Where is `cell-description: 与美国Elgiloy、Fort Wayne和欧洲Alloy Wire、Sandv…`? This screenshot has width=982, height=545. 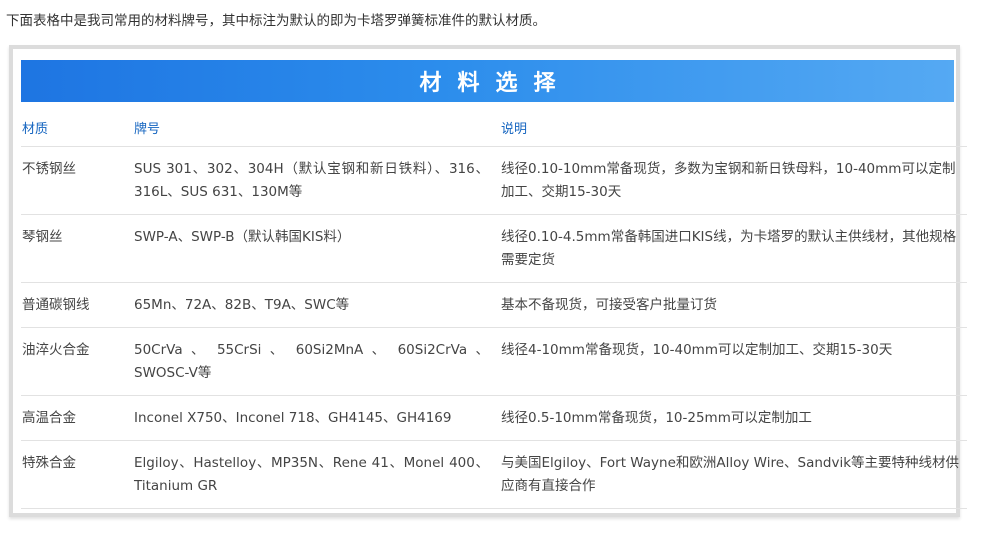
cell-description: 与美国Elgiloy、Fort Wayne和欧洲Alloy Wire、Sandv… is located at coordinates (734, 474).